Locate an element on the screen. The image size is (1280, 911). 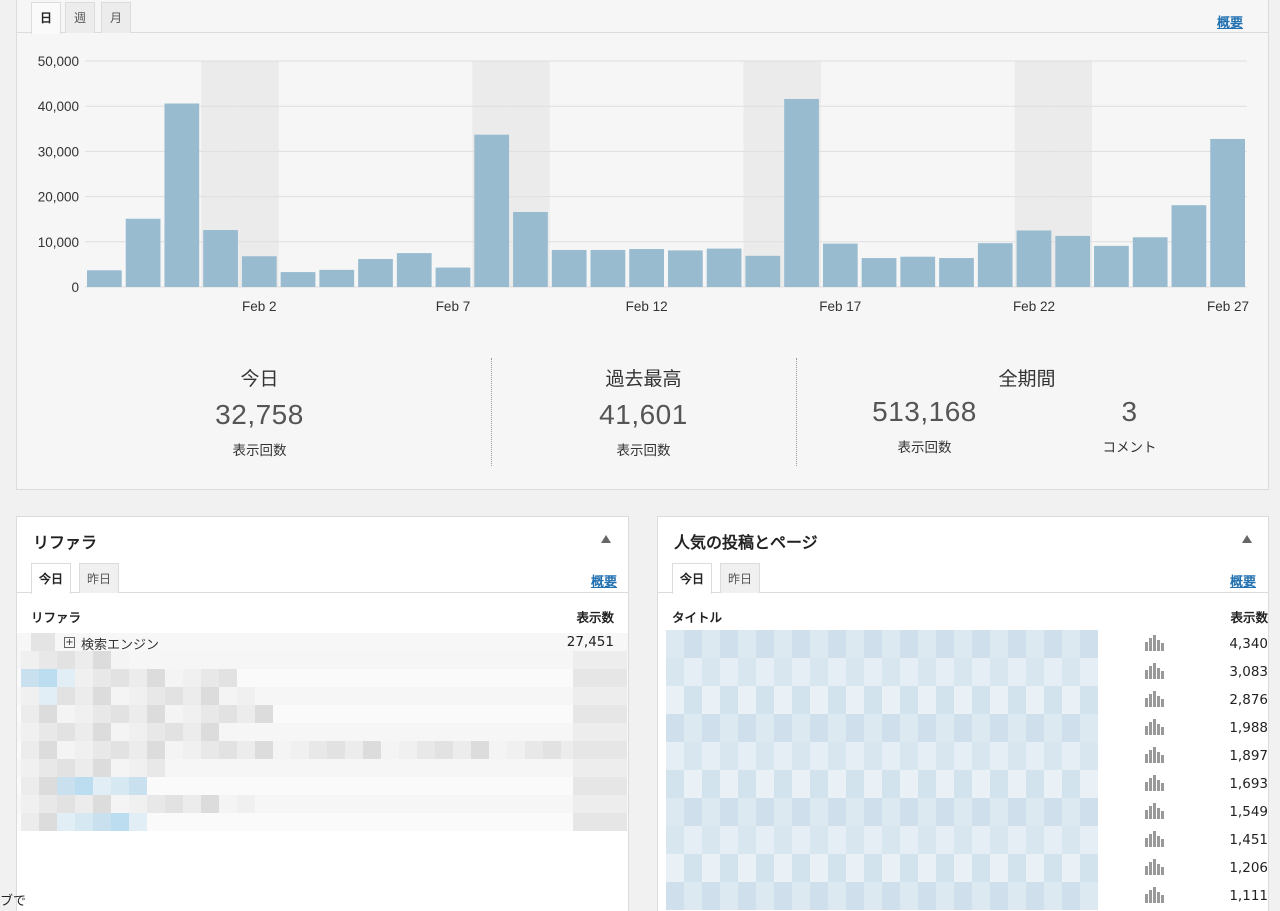
post-row: 1,549 is located at coordinates (963, 812).